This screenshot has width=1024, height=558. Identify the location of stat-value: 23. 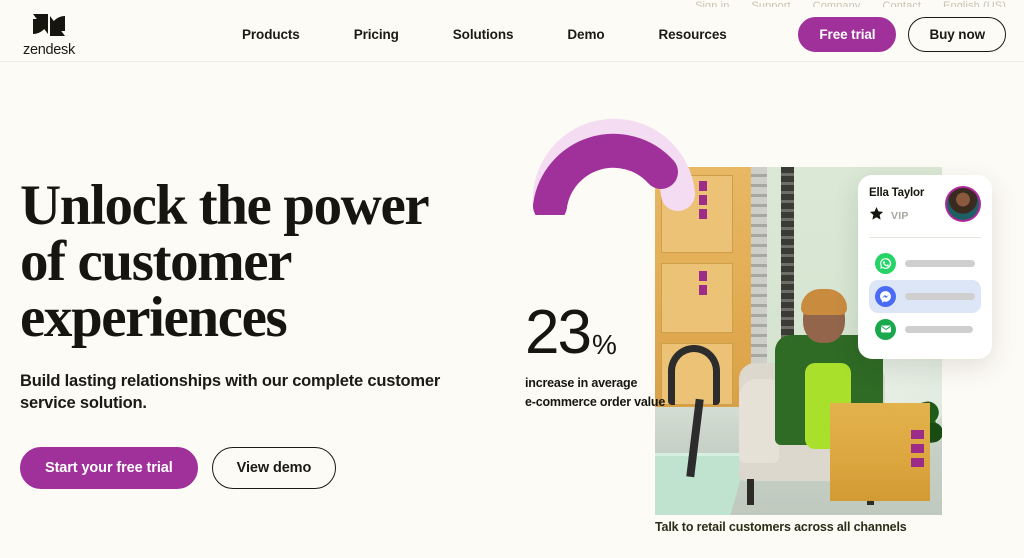
(558, 332).